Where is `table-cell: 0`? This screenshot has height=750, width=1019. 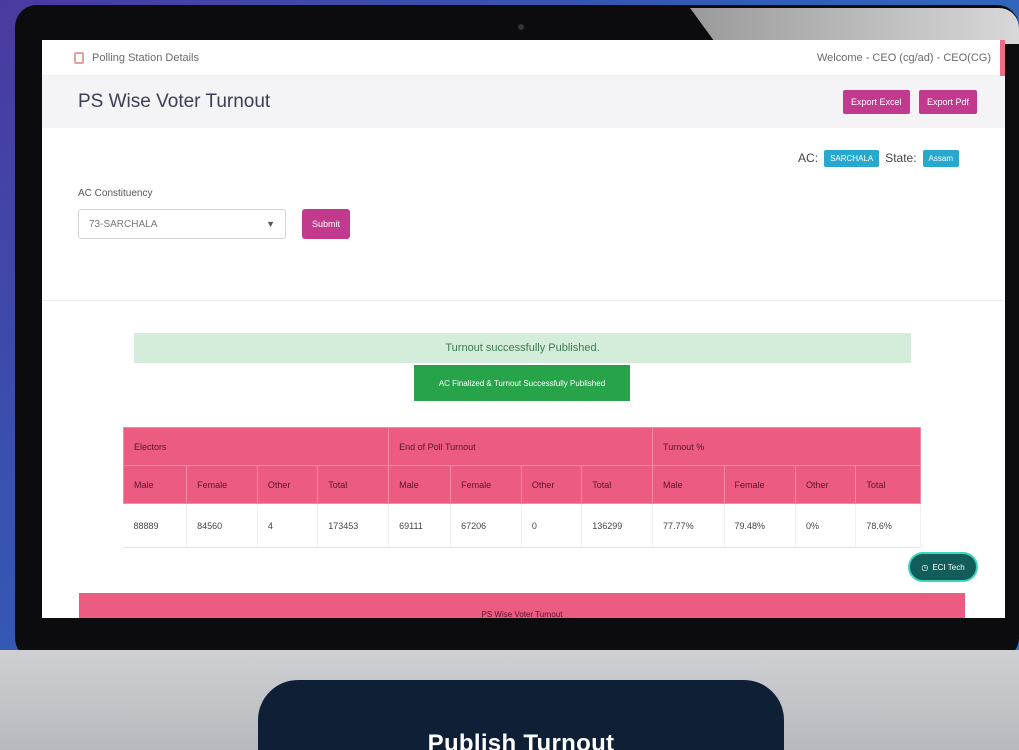 table-cell: 0 is located at coordinates (552, 525).